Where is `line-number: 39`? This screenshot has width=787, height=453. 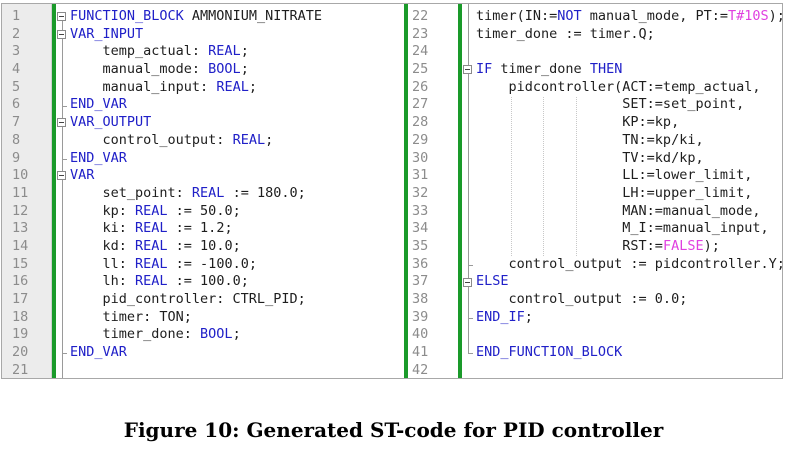
line-number: 39 is located at coordinates (420, 316).